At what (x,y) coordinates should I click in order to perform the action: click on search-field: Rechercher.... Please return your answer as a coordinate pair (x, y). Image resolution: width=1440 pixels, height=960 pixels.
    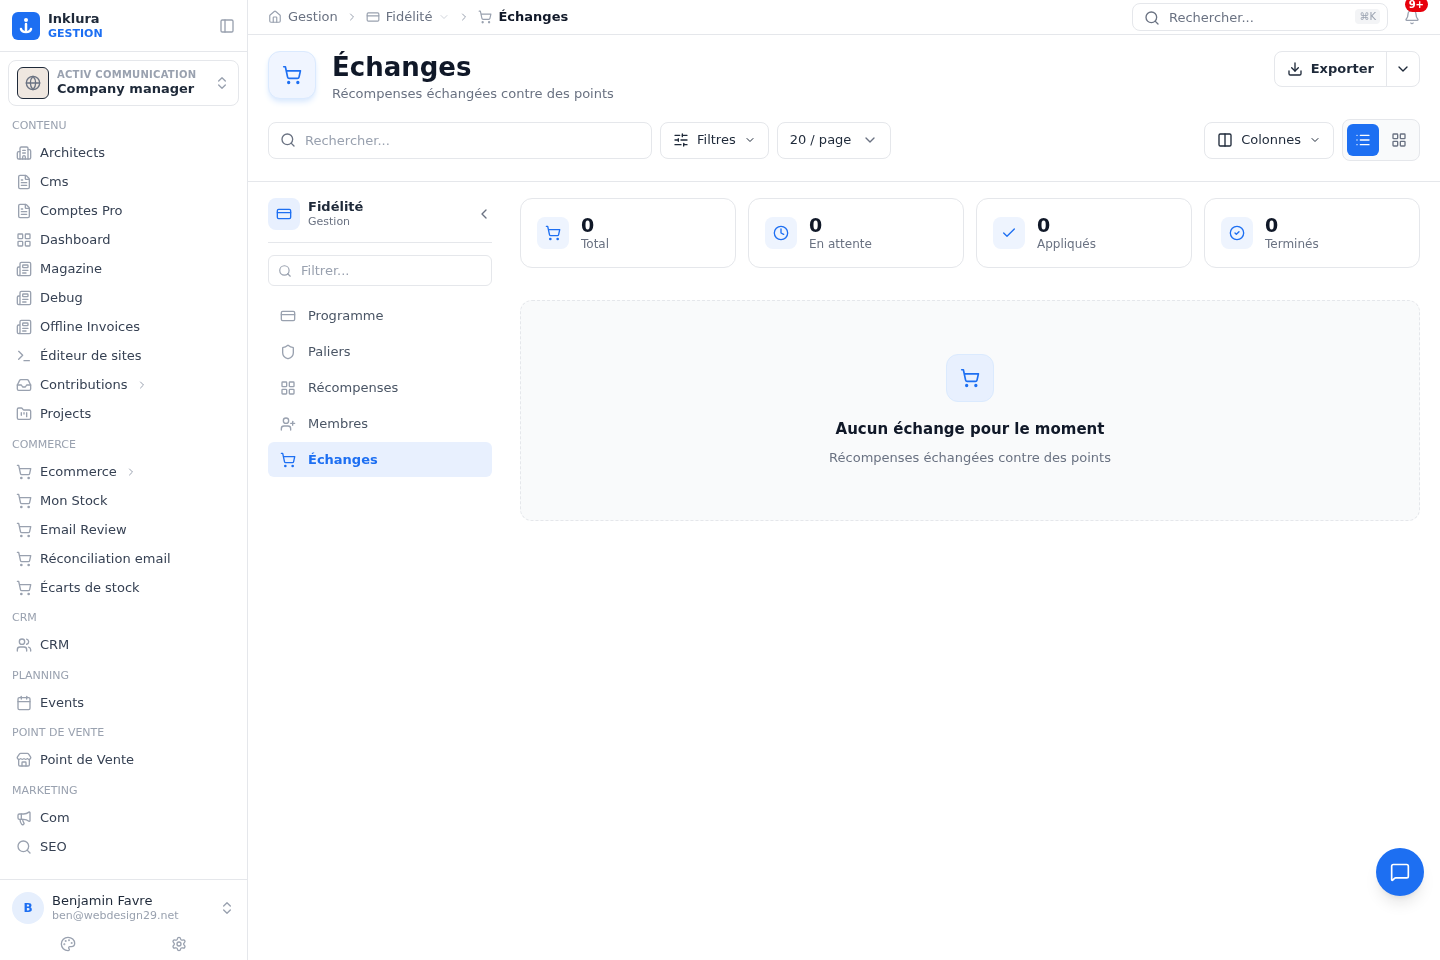
    Looking at the image, I should click on (460, 140).